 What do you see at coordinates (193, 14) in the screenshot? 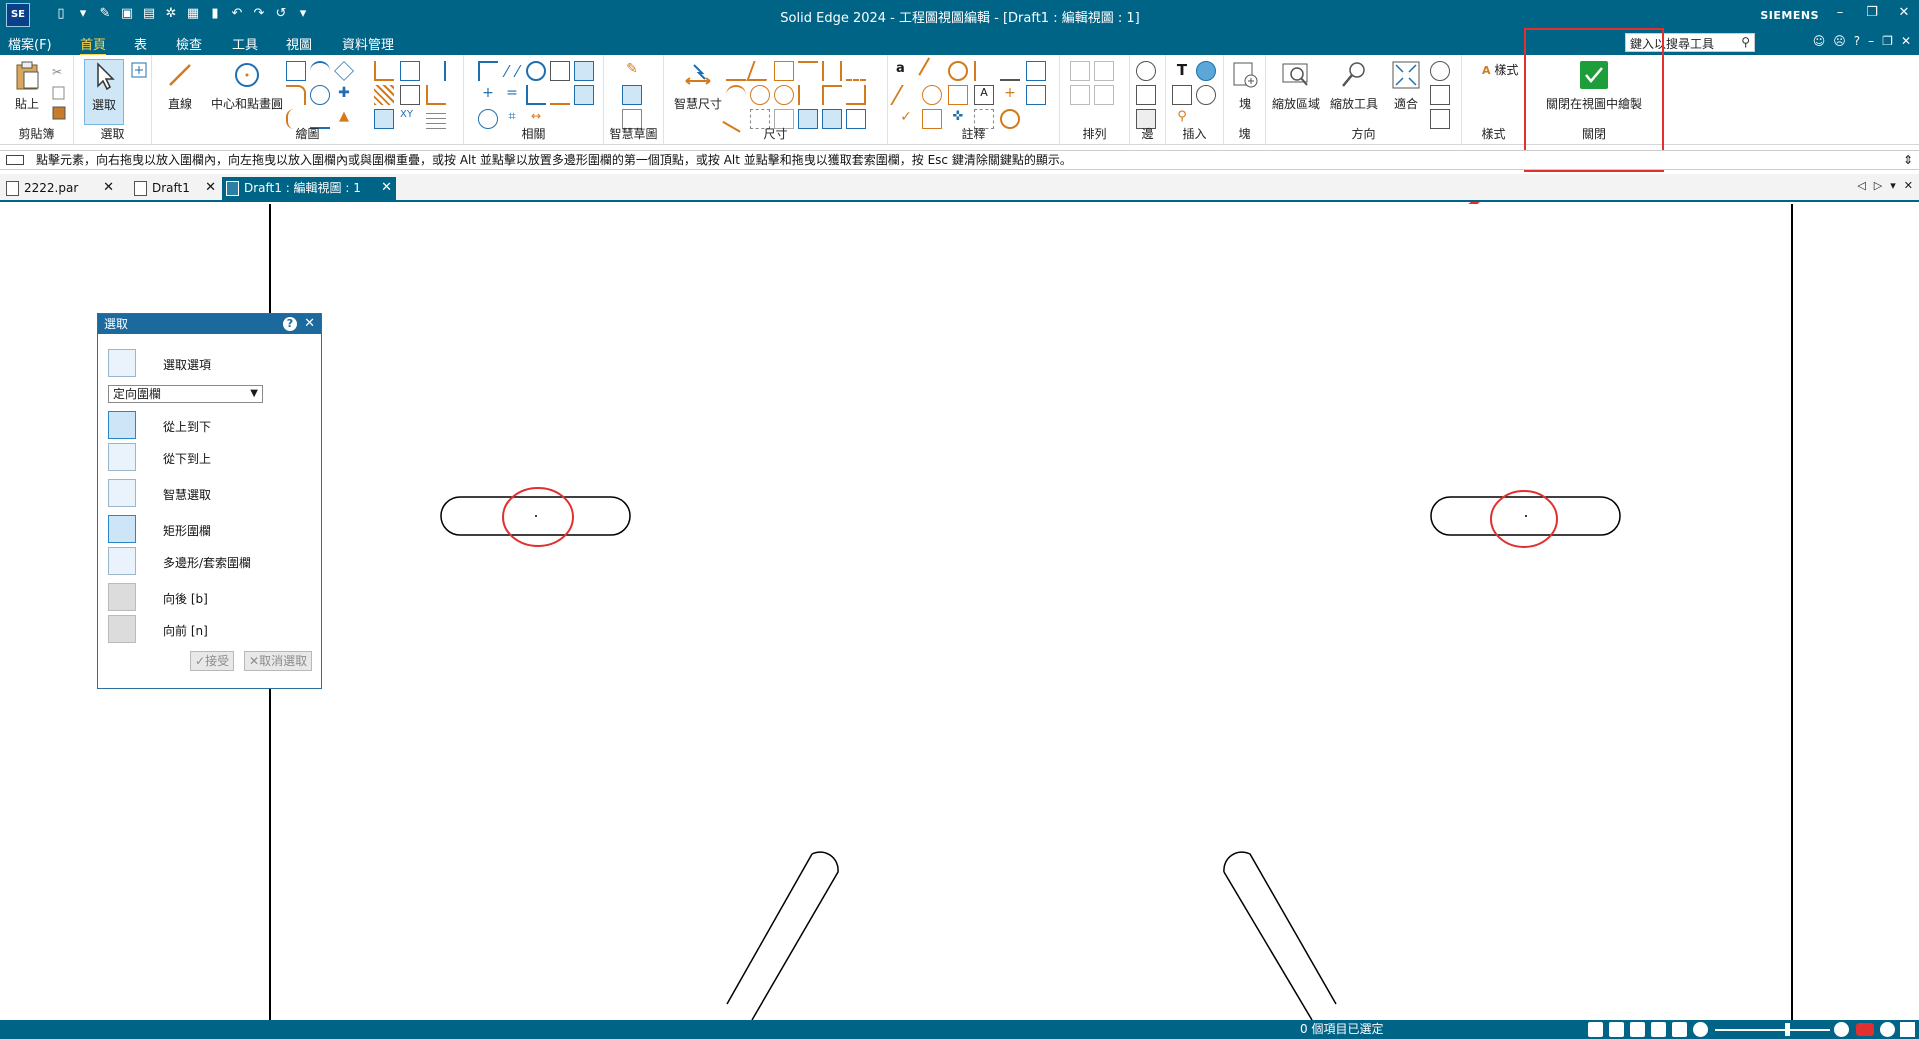
I see `print-icon: ▦` at bounding box center [193, 14].